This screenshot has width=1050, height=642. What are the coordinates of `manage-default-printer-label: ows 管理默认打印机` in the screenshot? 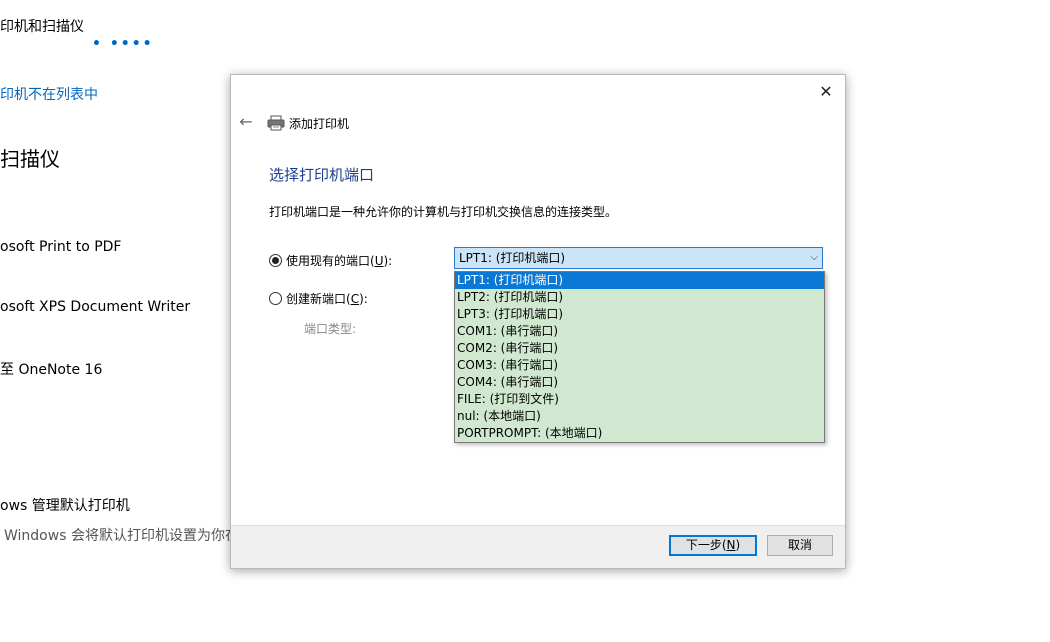 It's located at (65, 505).